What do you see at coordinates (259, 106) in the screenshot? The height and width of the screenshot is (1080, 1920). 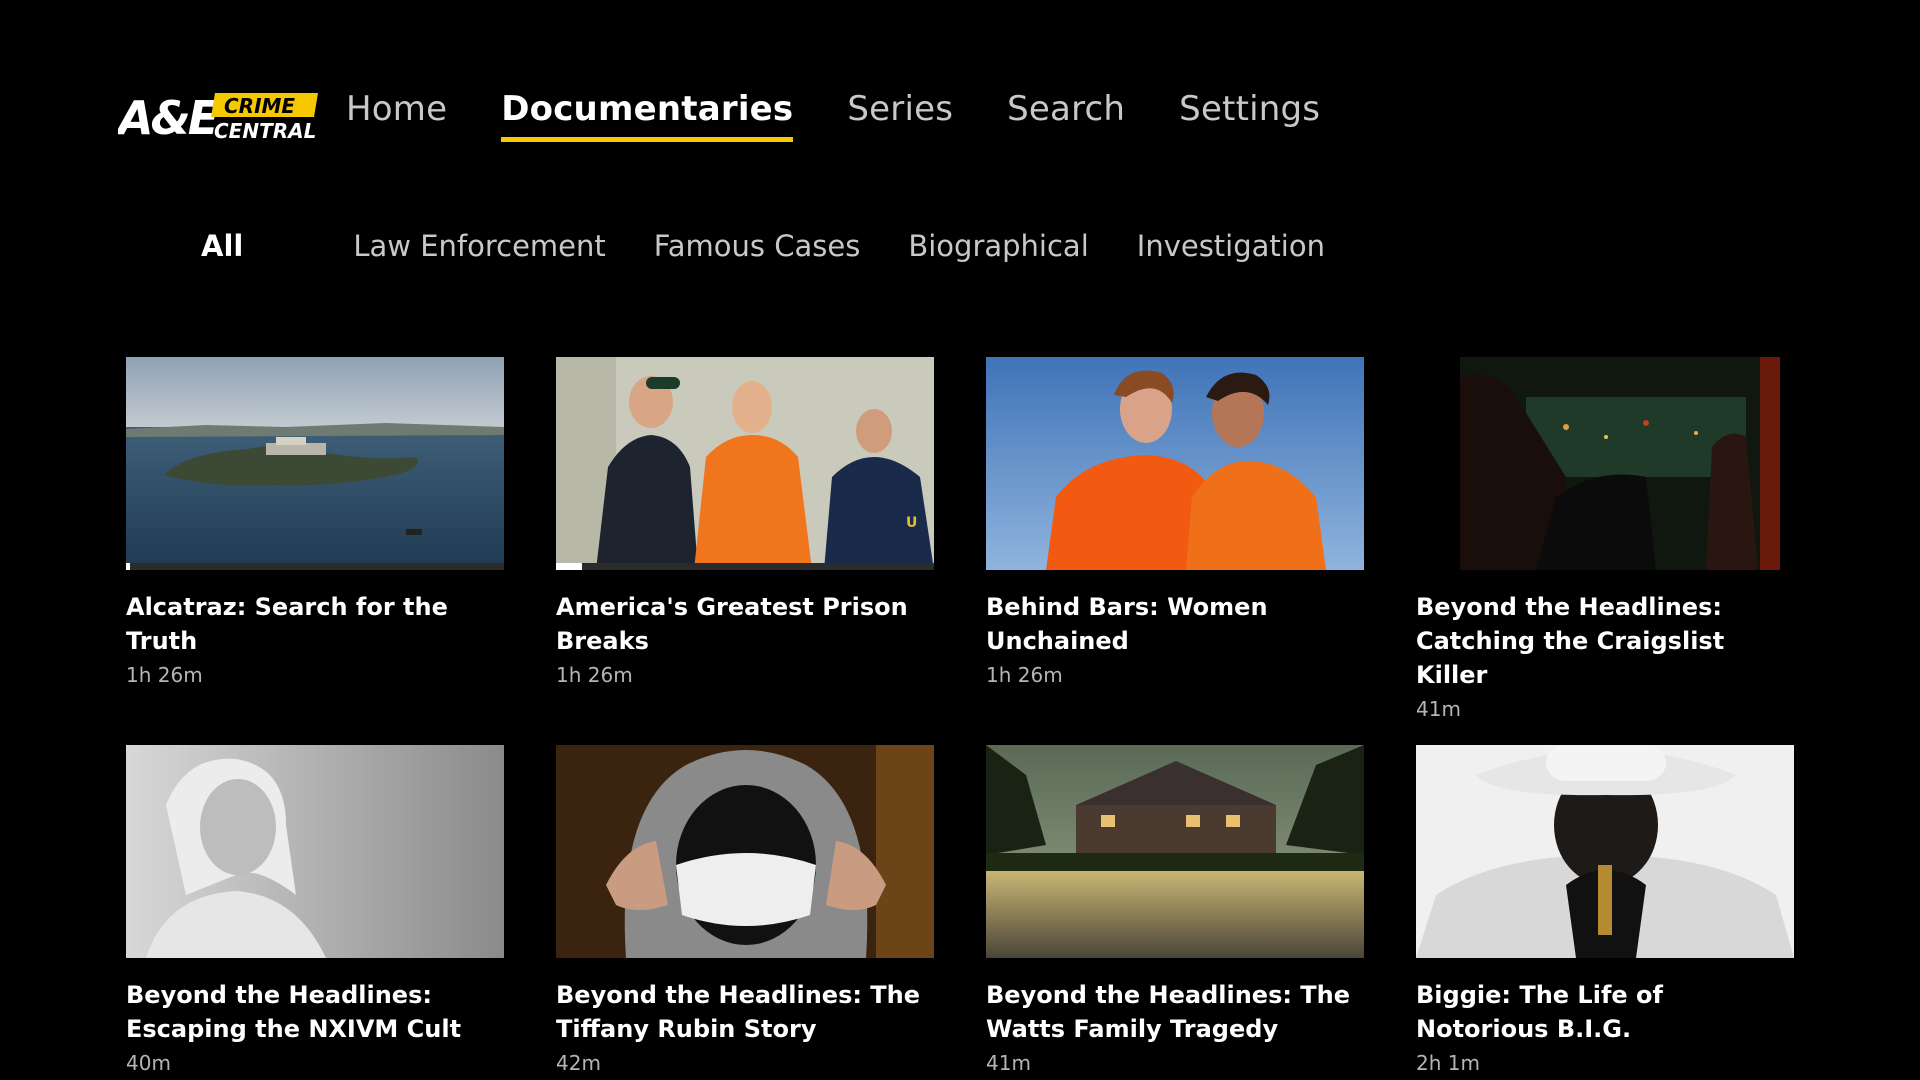 I see `svg-text: CRIME` at bounding box center [259, 106].